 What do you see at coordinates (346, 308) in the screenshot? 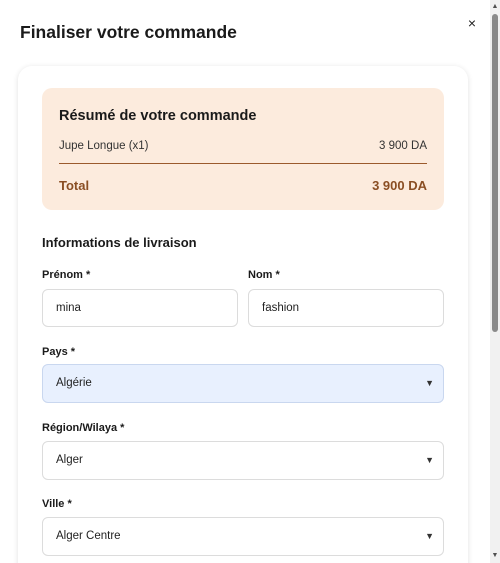
I see `last-name-input: fashion` at bounding box center [346, 308].